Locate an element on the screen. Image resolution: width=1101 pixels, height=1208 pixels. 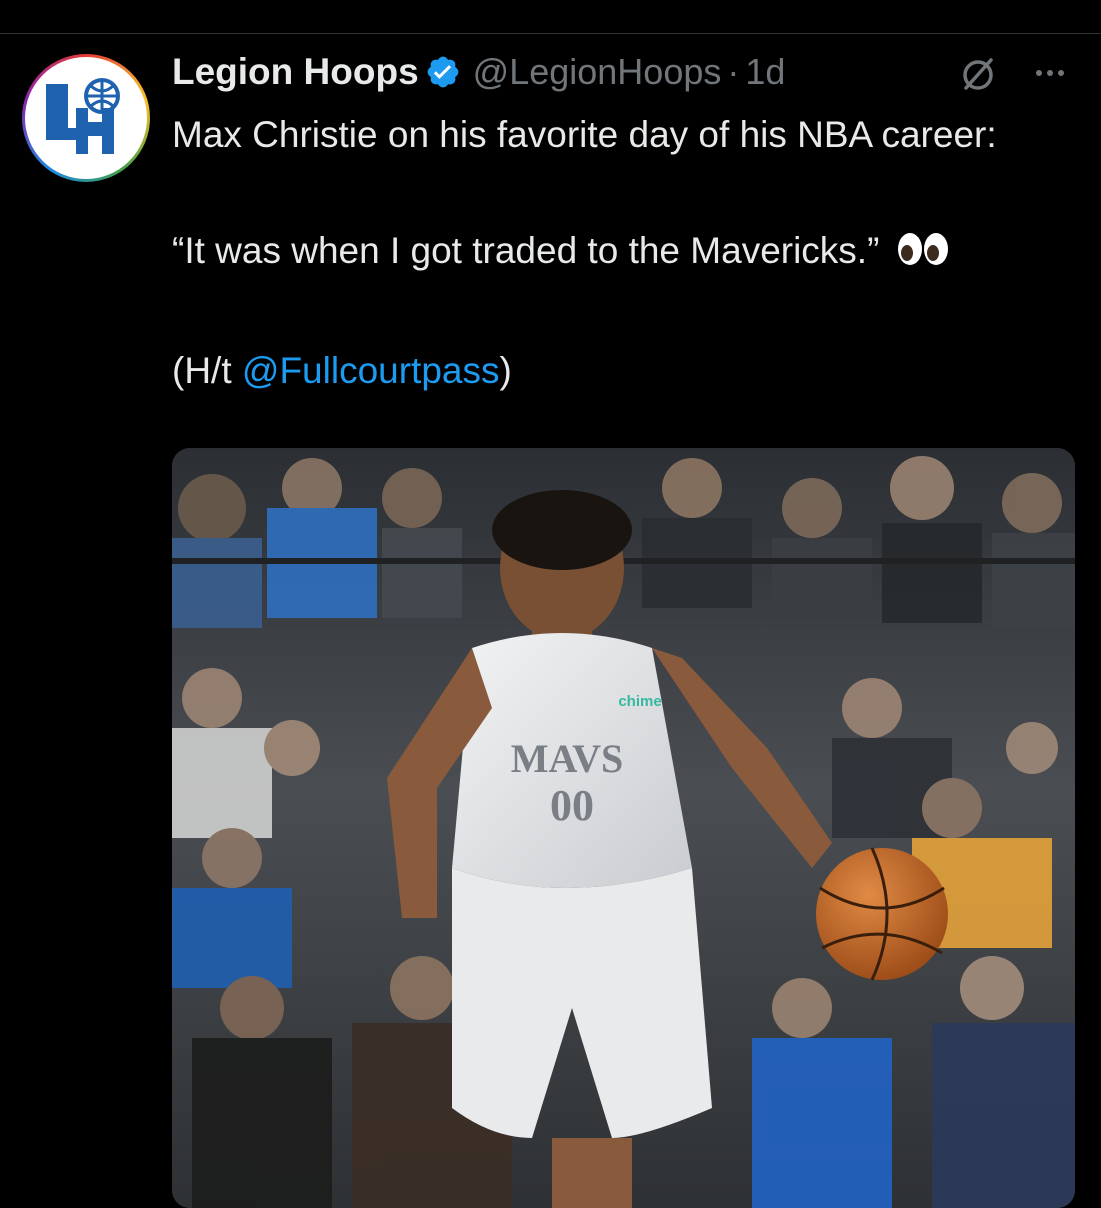
author-handle: @LegionHoops is located at coordinates (597, 72).